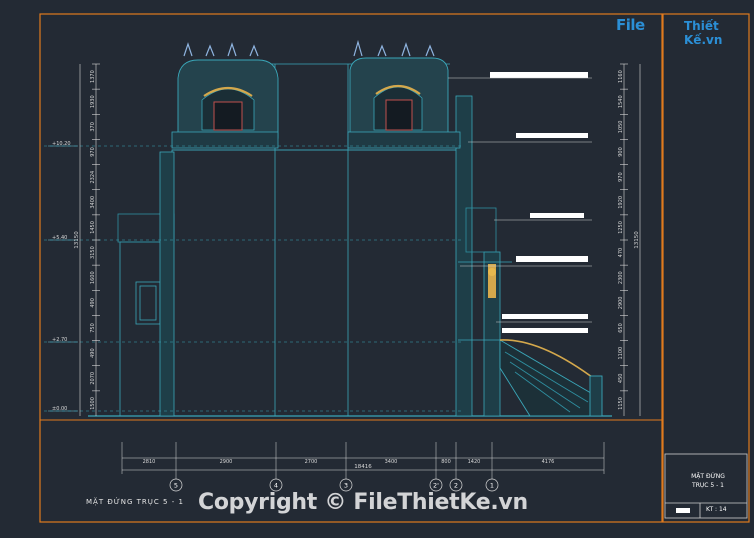 The width and height of the screenshot is (754, 538). I want to click on bottom-dimension-chain: 2810 2900 2700 3400 800 1420 4176 18416, so click(363, 458).